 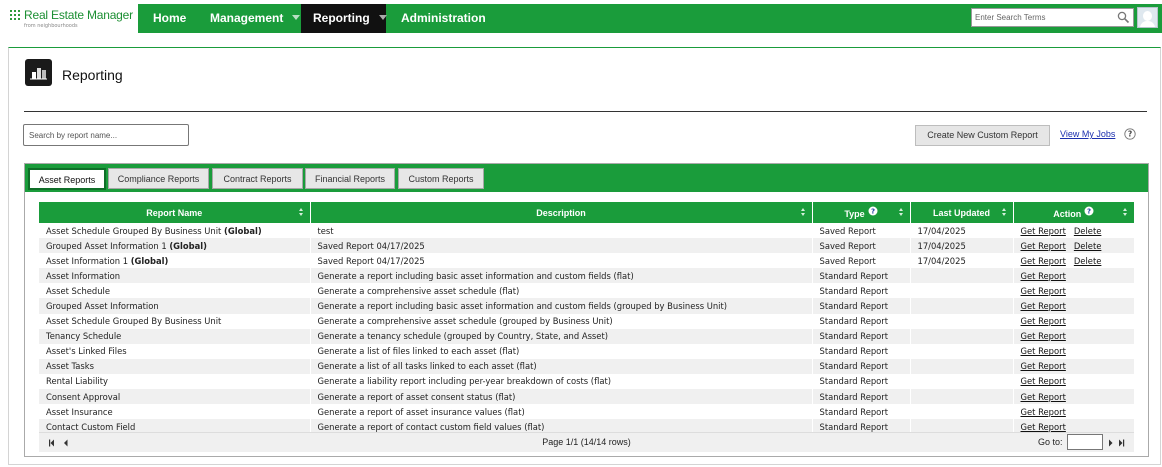 What do you see at coordinates (78, 290) in the screenshot?
I see `report-name: Asset Schedule` at bounding box center [78, 290].